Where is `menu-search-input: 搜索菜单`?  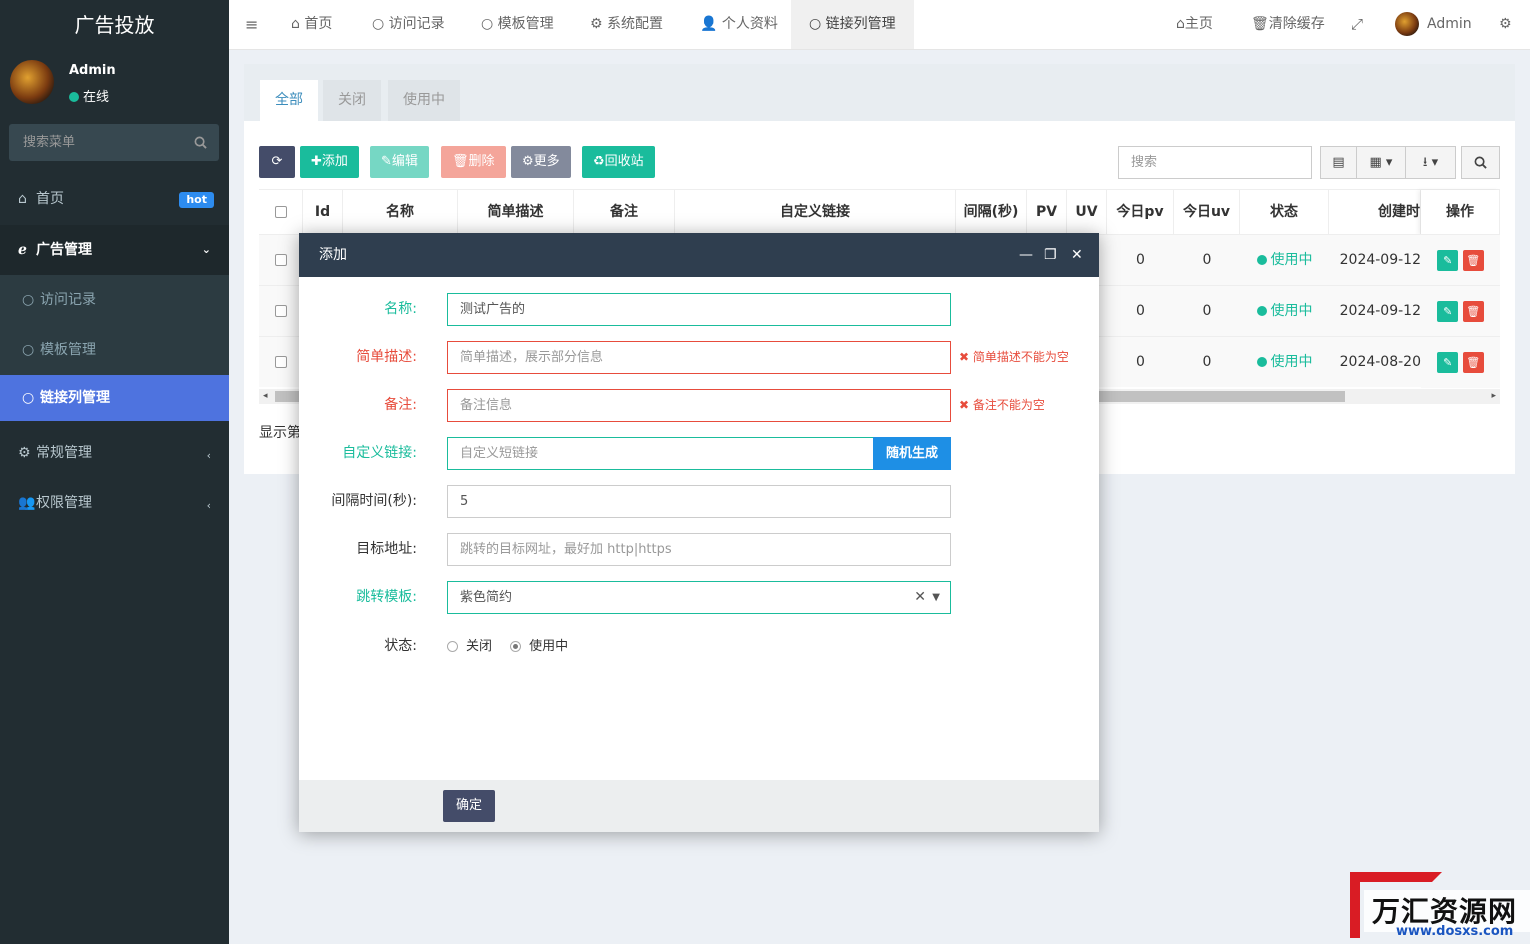 menu-search-input: 搜索菜单 is located at coordinates (114, 142).